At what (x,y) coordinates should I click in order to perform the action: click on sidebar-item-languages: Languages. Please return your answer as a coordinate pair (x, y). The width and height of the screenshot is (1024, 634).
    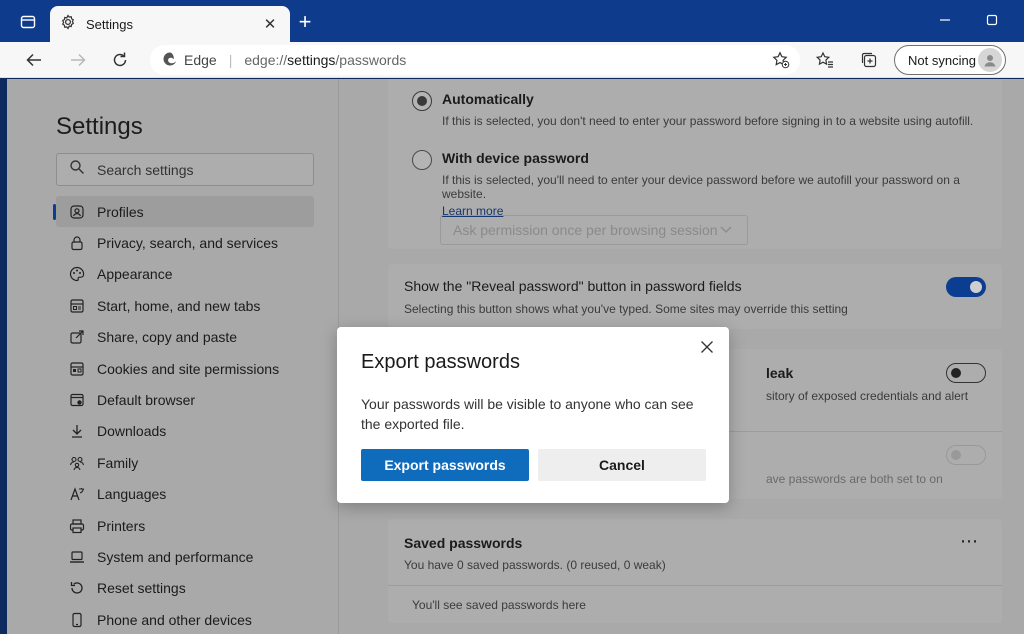
    Looking at the image, I should click on (185, 494).